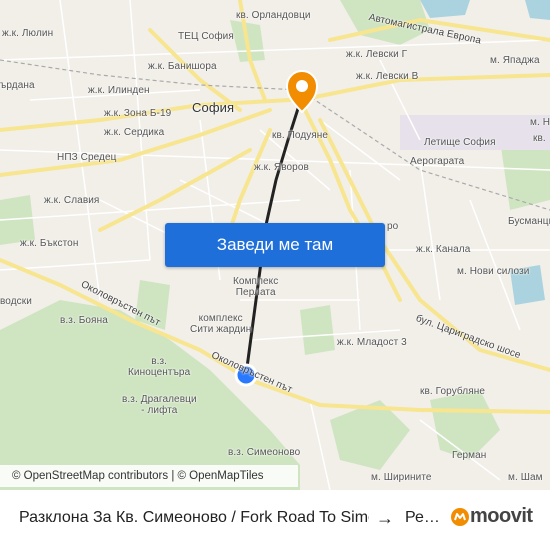 The width and height of the screenshot is (550, 550). What do you see at coordinates (16, 301) in the screenshot?
I see `map-label: водски` at bounding box center [16, 301].